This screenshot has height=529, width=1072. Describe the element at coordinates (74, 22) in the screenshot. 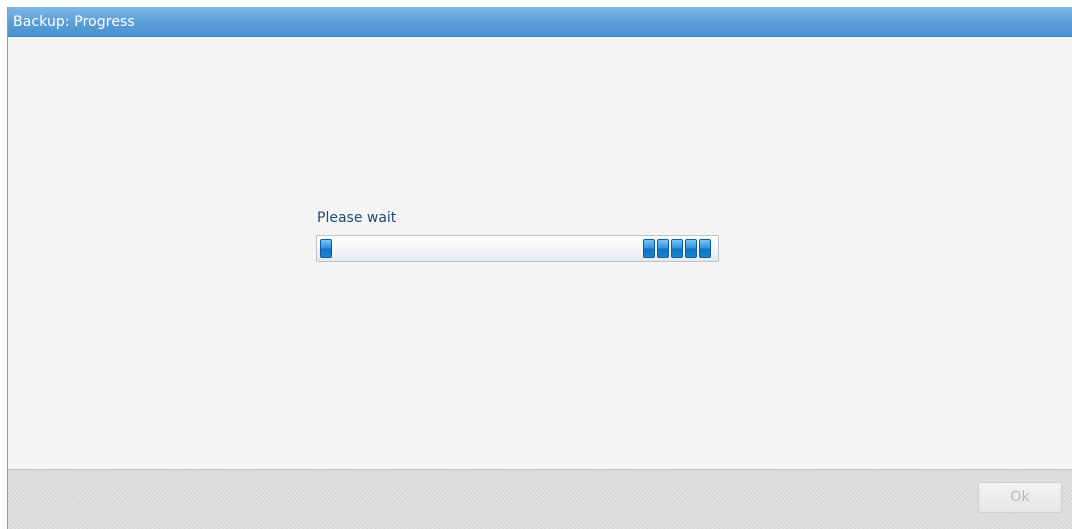

I see `dialog-title: Backup: Progress` at that location.